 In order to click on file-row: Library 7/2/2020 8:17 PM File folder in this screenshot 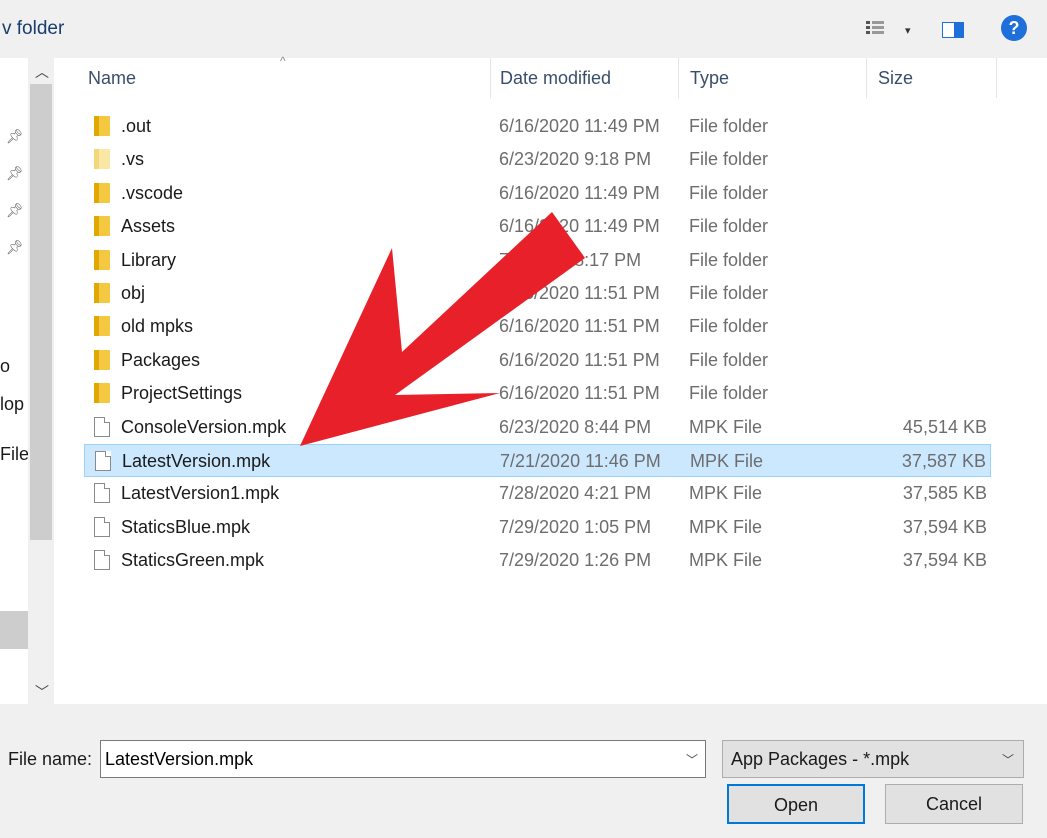, I will do `click(537, 260)`.